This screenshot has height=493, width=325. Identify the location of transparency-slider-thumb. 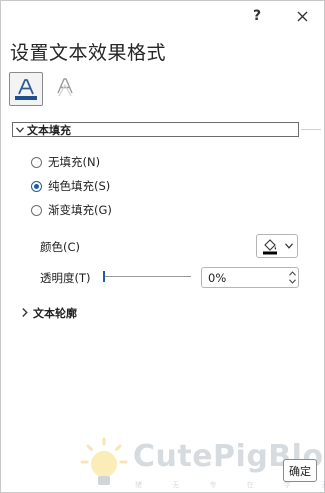
(104, 276).